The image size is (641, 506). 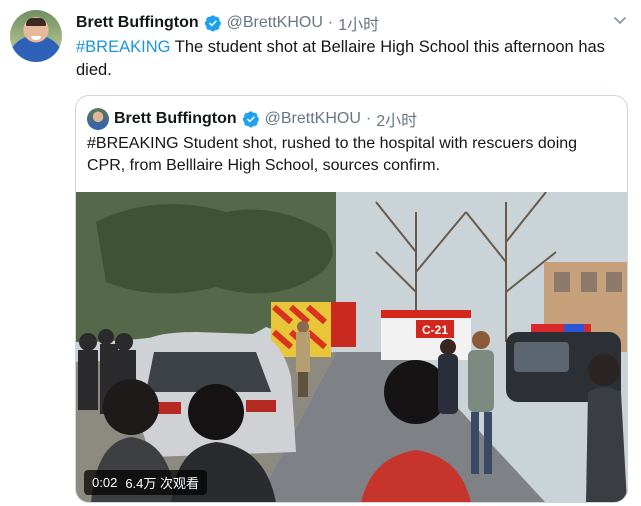 I want to click on officer, so click(x=303, y=359).